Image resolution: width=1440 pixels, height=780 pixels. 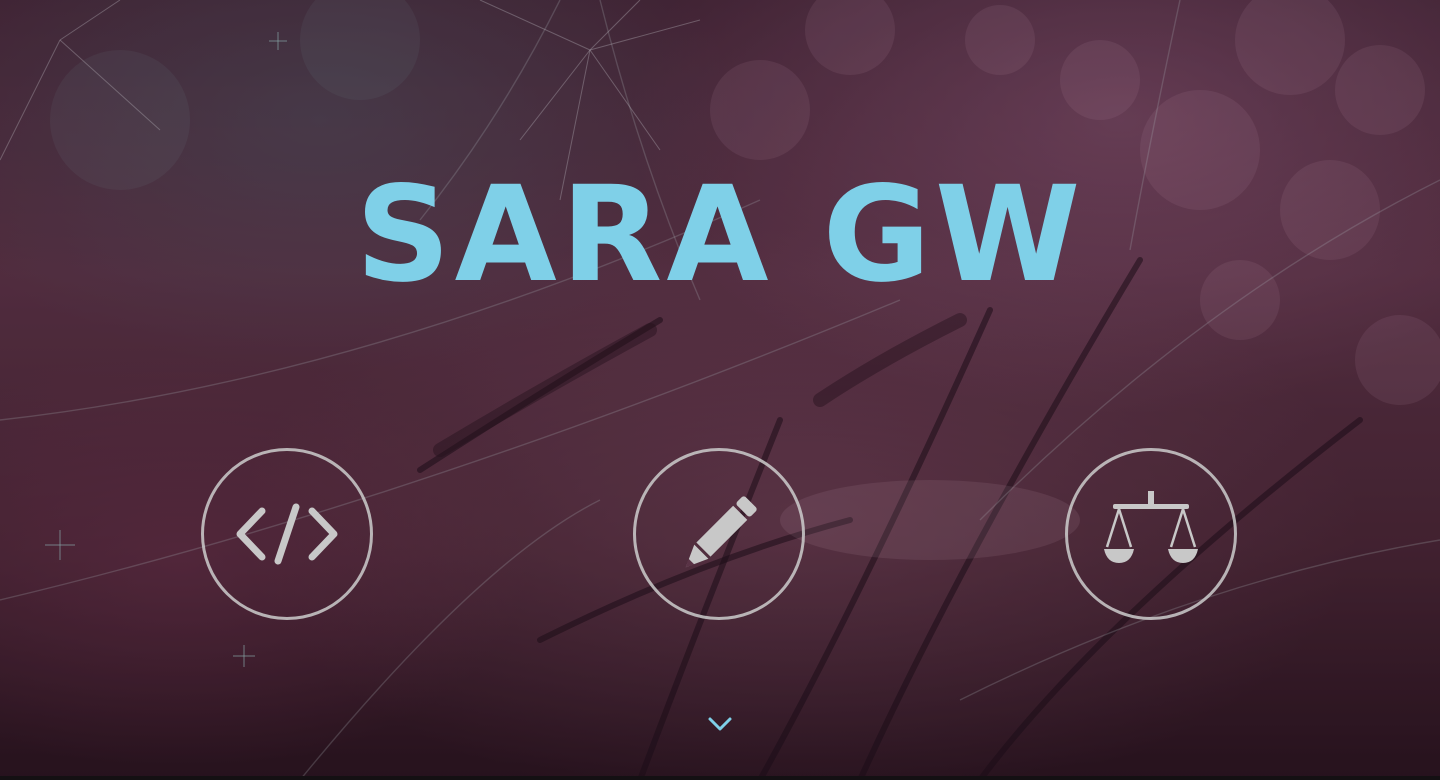 I want to click on scroll-down-button, so click(x=720, y=724).